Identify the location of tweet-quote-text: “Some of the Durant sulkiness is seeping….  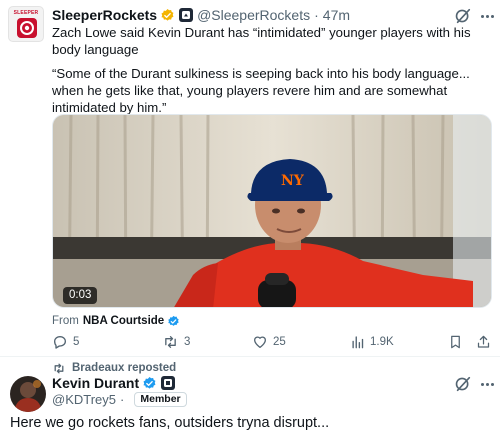
(261, 90).